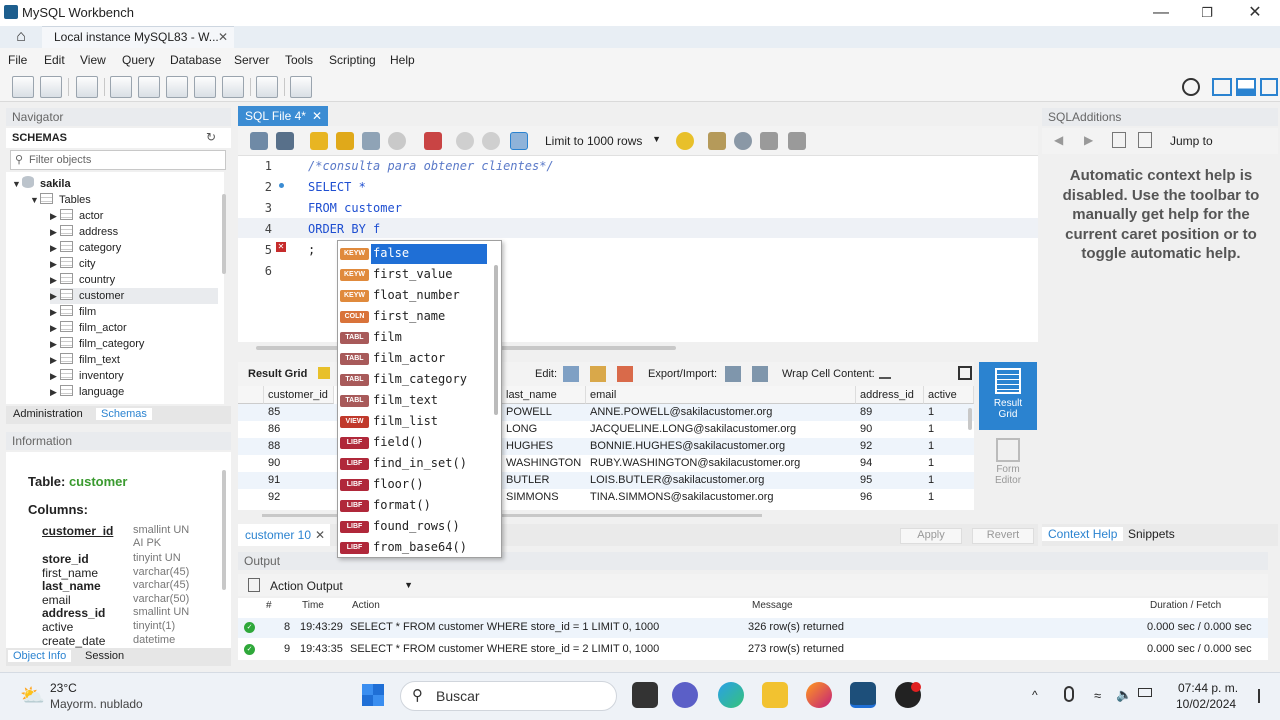 Image resolution: width=1280 pixels, height=720 pixels. Describe the element at coordinates (33, 695) in the screenshot. I see `weather-cloud-icon: ⛅` at that location.